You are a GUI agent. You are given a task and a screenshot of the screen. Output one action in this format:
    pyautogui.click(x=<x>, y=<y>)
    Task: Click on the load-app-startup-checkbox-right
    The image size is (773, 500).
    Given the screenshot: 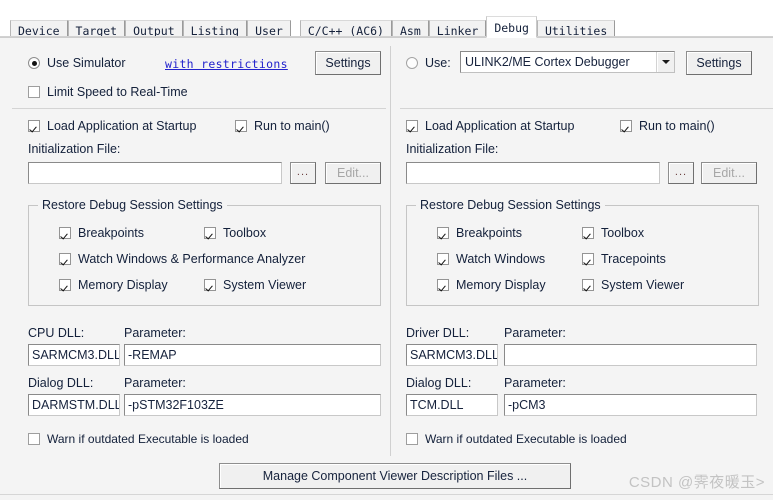 What is the action you would take?
    pyautogui.click(x=412, y=126)
    